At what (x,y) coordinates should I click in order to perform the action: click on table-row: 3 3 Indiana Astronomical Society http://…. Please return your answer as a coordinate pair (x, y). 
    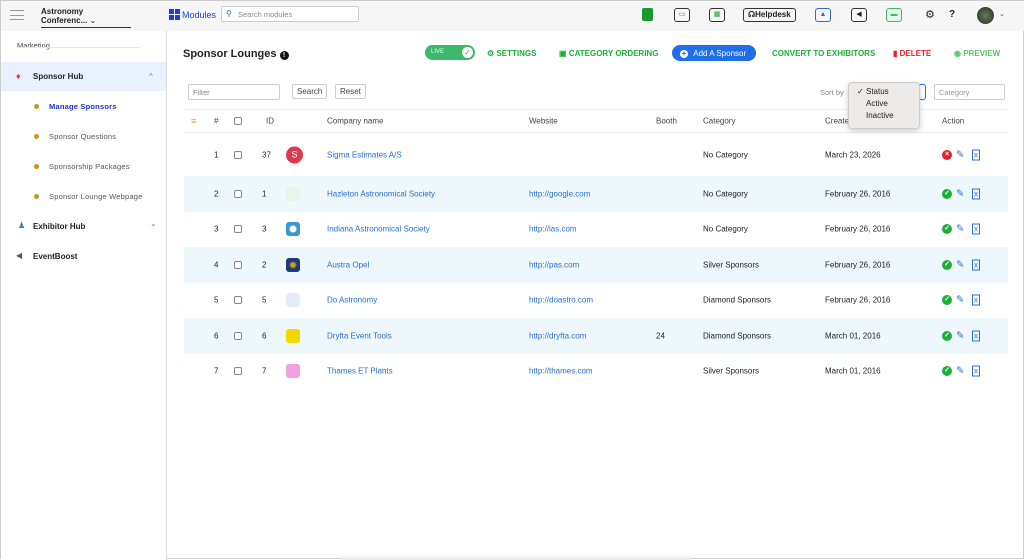
    Looking at the image, I should click on (596, 230).